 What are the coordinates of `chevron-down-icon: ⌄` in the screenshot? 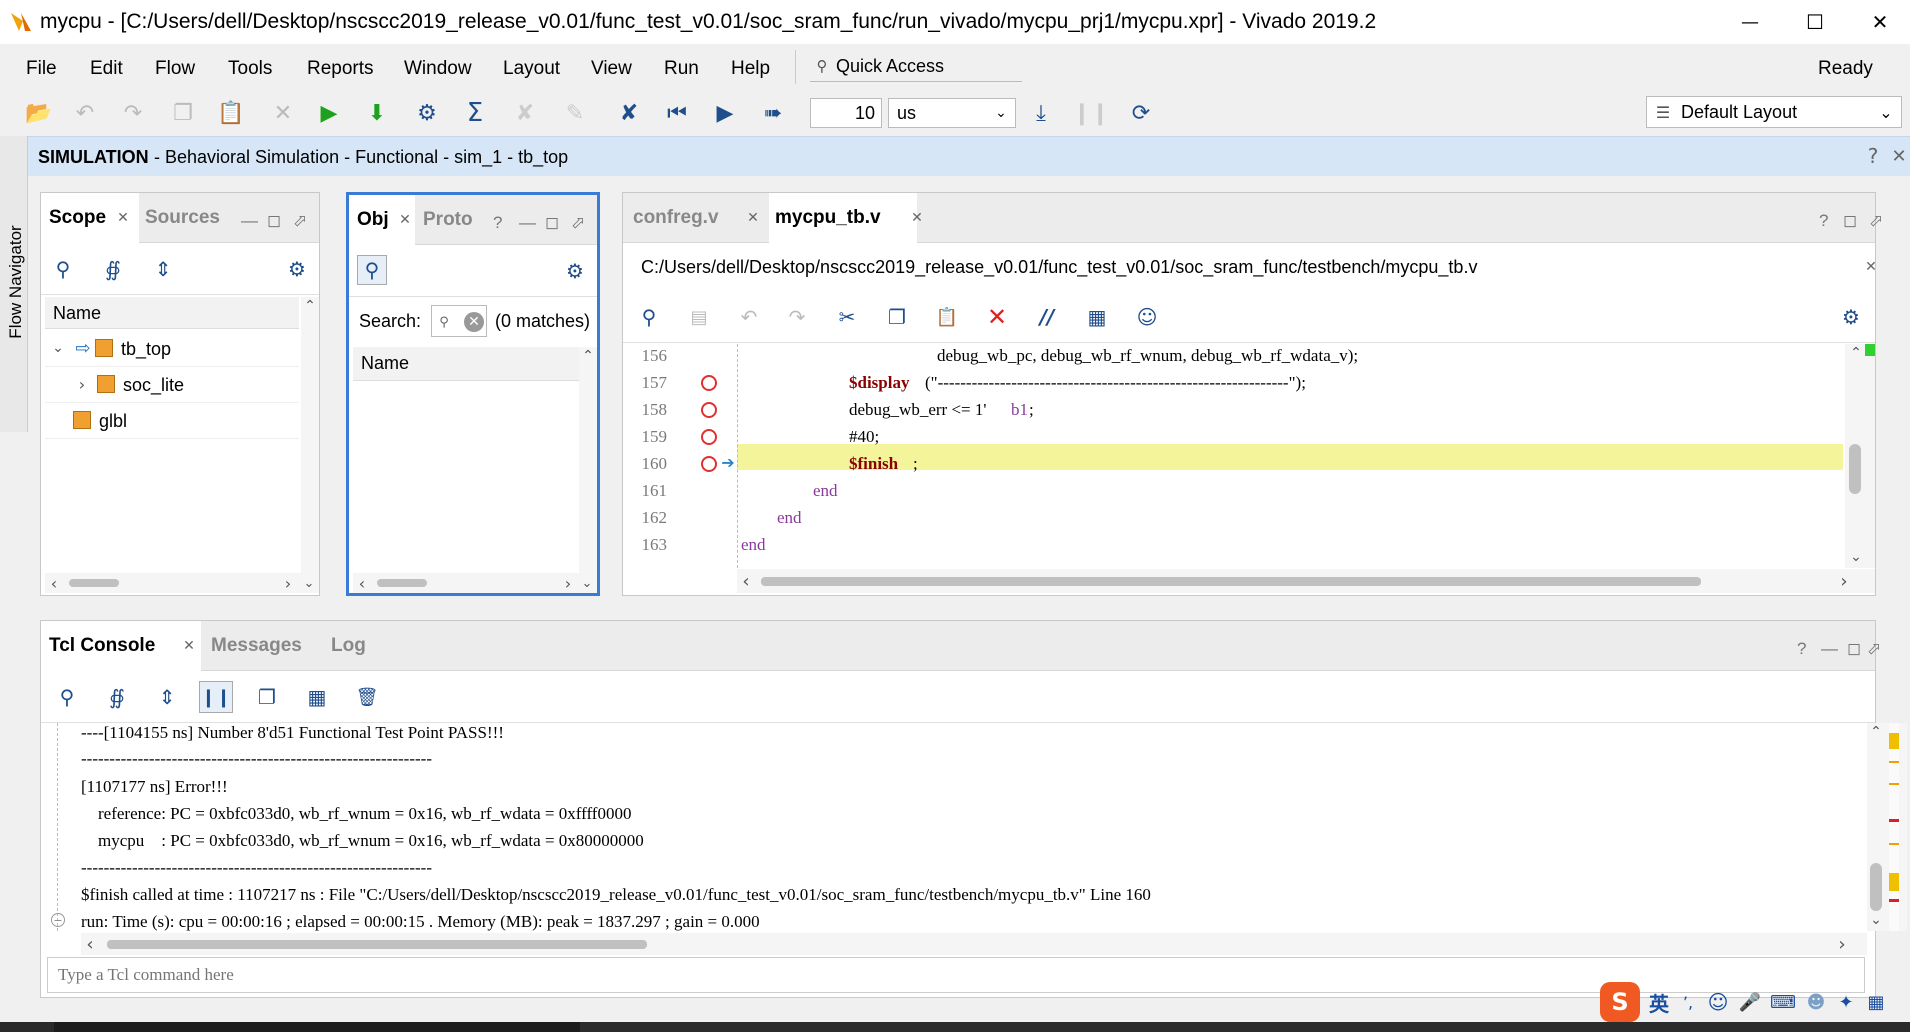 It's located at (58, 348).